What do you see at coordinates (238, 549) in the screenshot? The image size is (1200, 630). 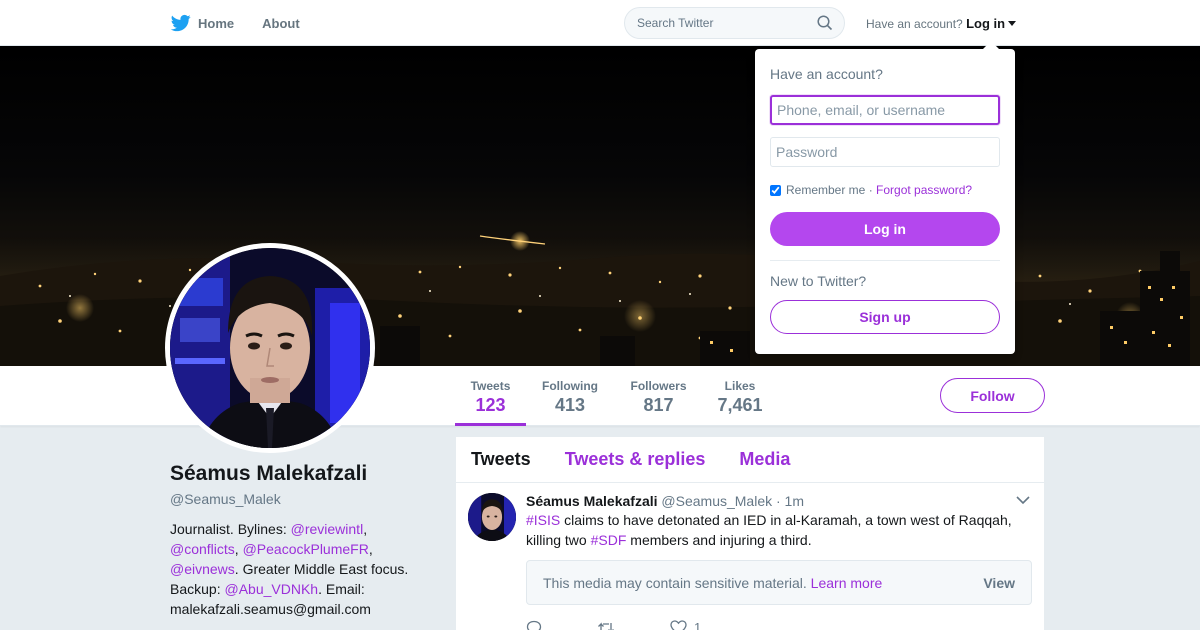 I see `bio-text-3: ,` at bounding box center [238, 549].